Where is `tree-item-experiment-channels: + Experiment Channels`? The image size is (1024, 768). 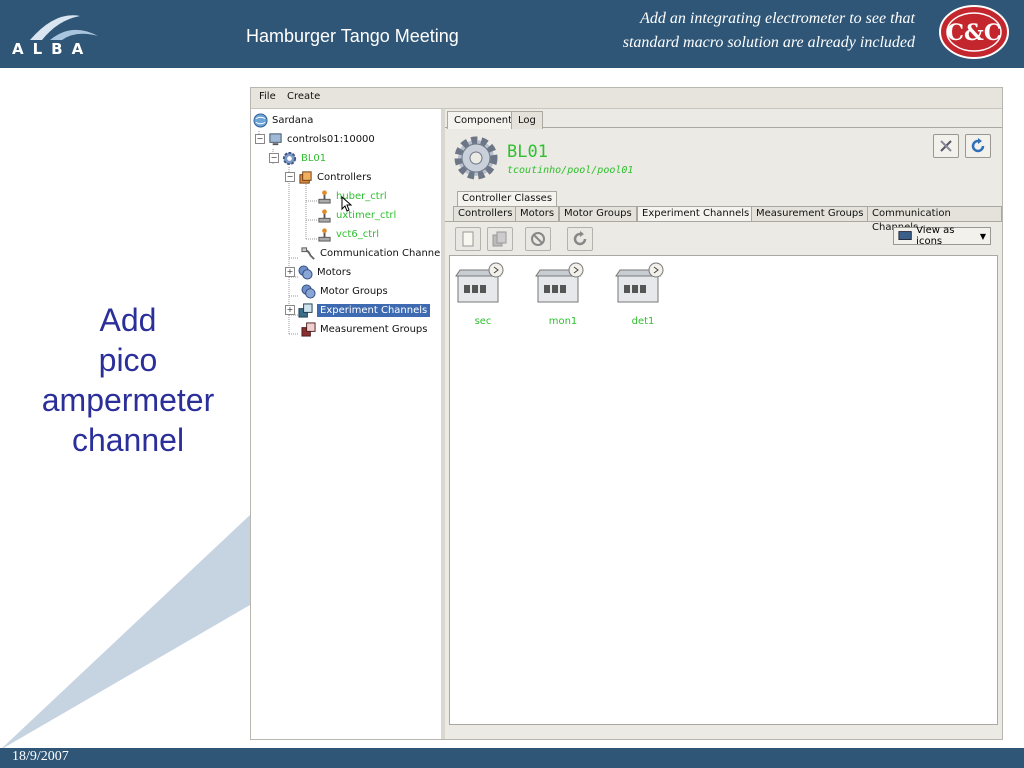
tree-item-experiment-channels: + Experiment Channels is located at coordinates (358, 310).